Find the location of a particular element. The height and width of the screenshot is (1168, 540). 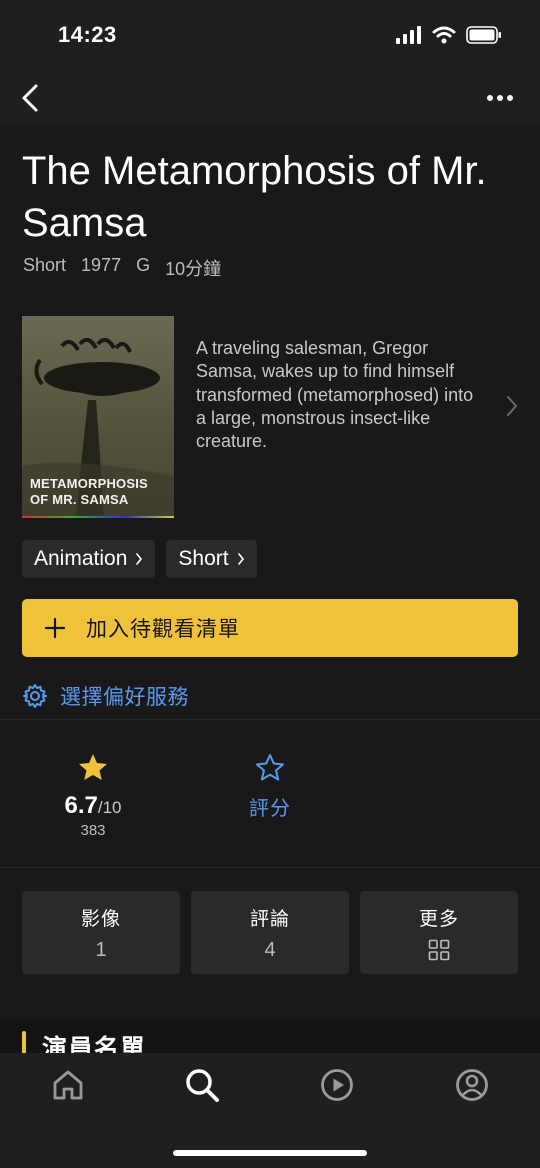

page-title-line2: Samsa is located at coordinates (84, 223).